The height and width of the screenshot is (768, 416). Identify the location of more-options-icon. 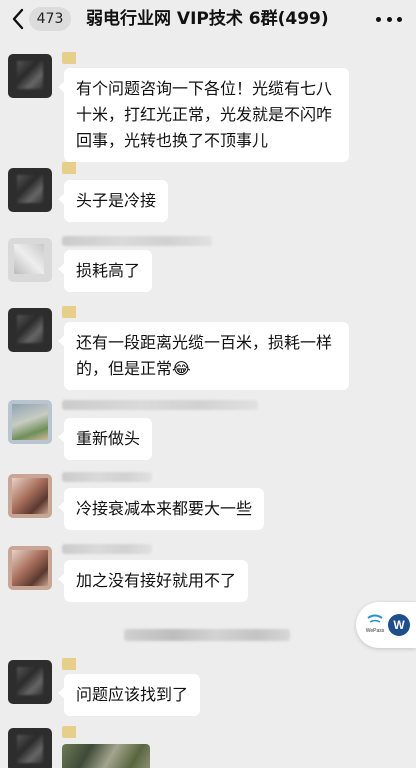
(389, 19).